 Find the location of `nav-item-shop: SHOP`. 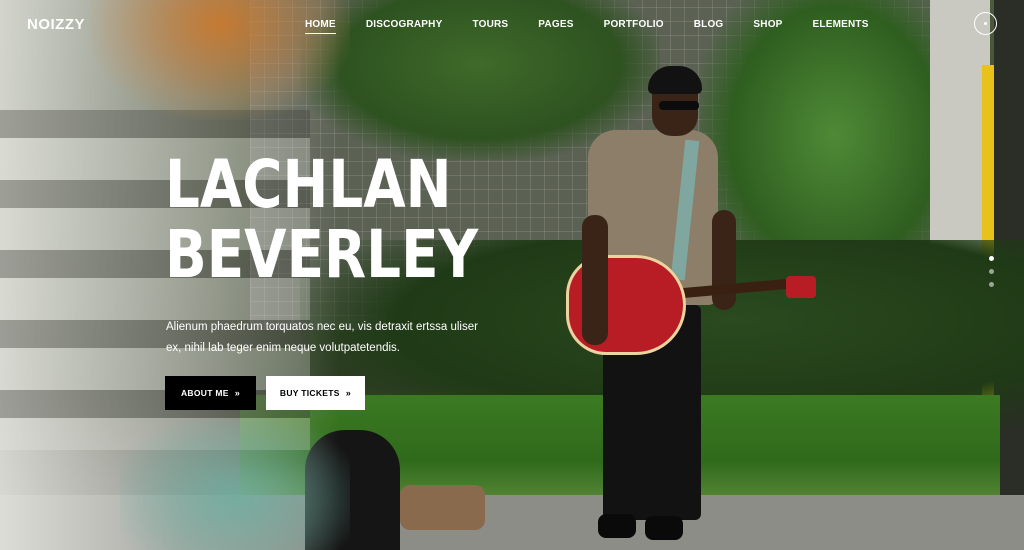

nav-item-shop: SHOP is located at coordinates (767, 26).